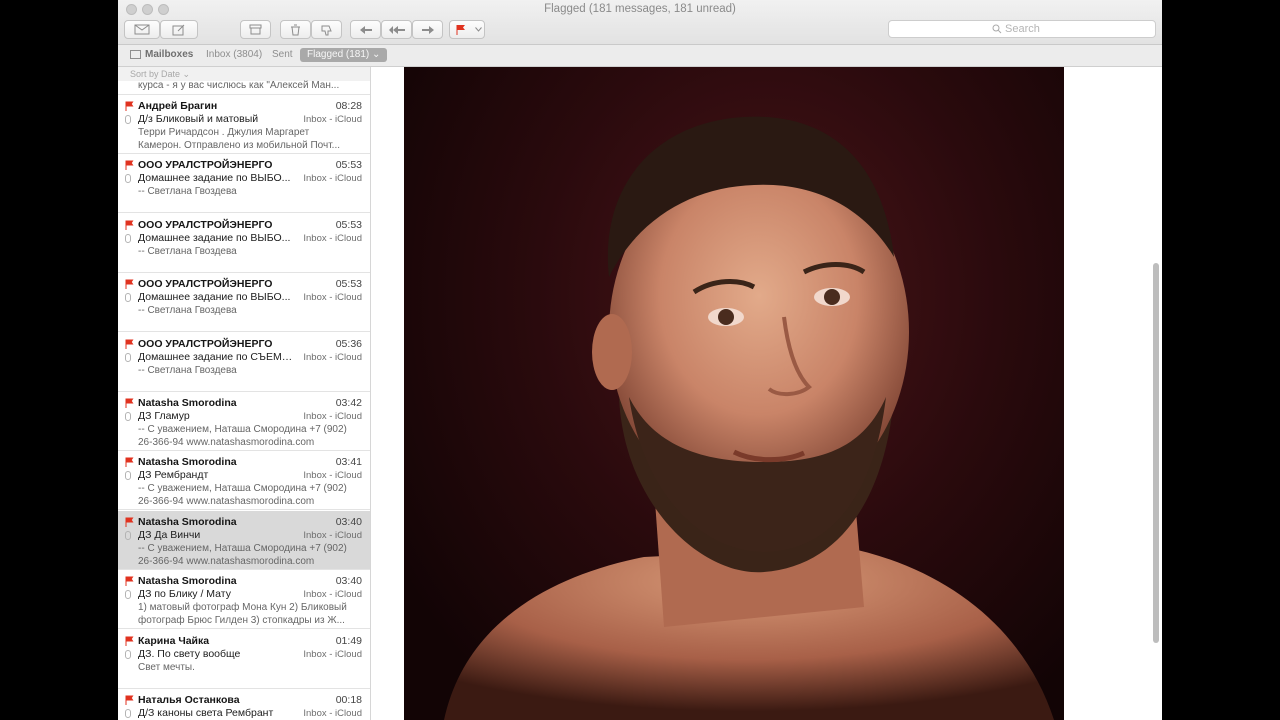  What do you see at coordinates (295, 29) in the screenshot?
I see `delete-button` at bounding box center [295, 29].